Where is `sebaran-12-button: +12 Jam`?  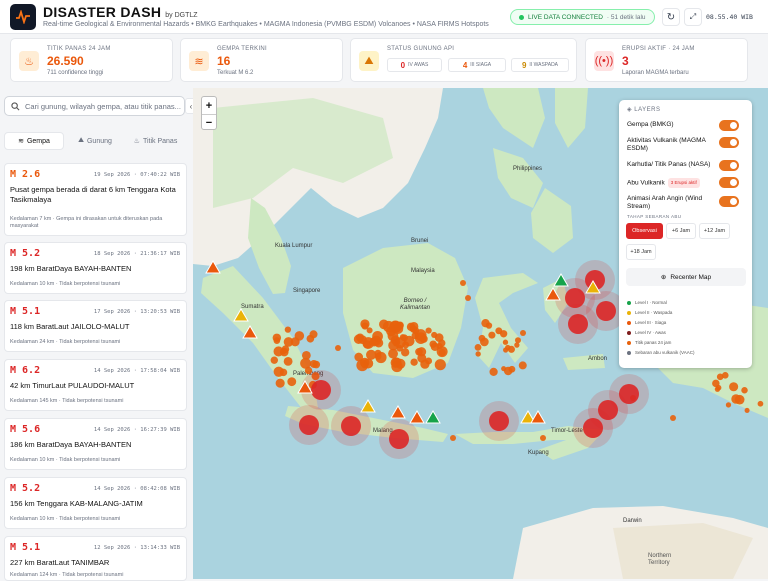 sebaran-12-button: +12 Jam is located at coordinates (714, 231).